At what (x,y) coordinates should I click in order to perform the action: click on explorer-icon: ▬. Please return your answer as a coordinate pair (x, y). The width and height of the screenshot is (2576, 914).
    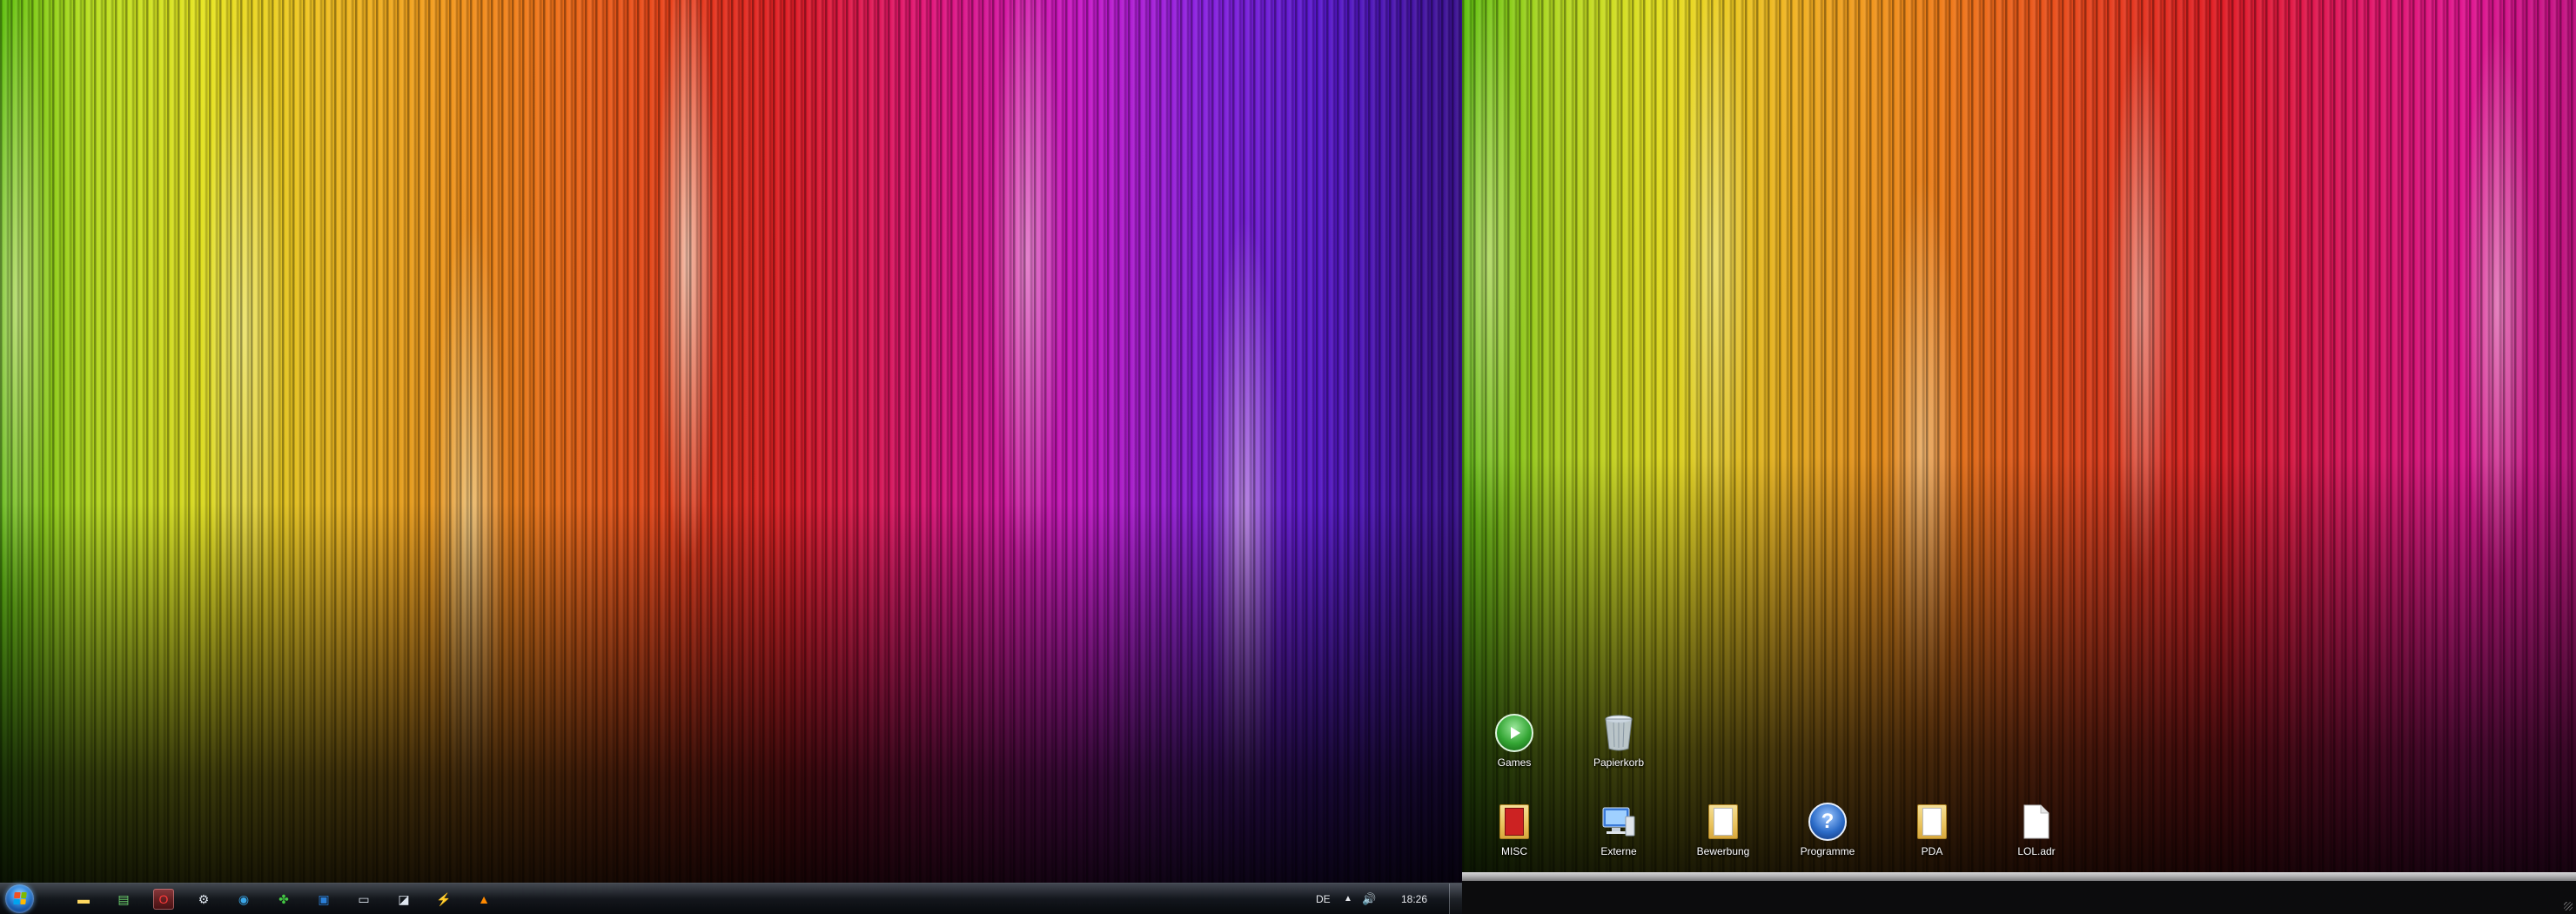
    Looking at the image, I should click on (83, 899).